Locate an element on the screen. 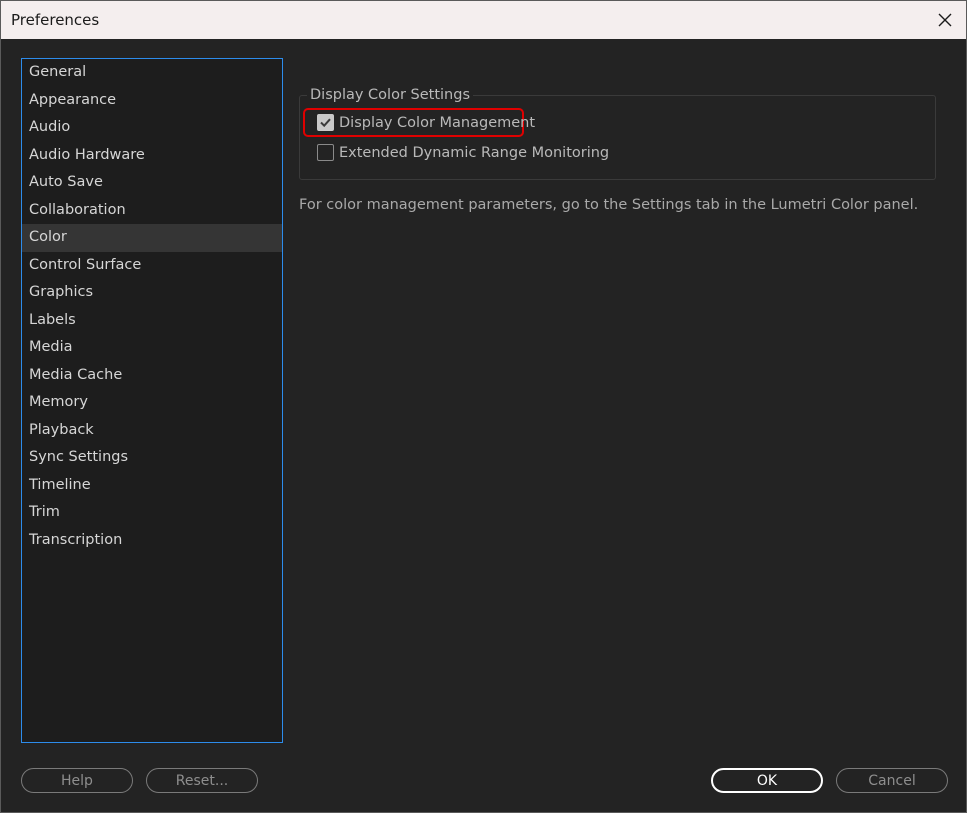 The image size is (967, 813). sidebar-item-general: General is located at coordinates (152, 73).